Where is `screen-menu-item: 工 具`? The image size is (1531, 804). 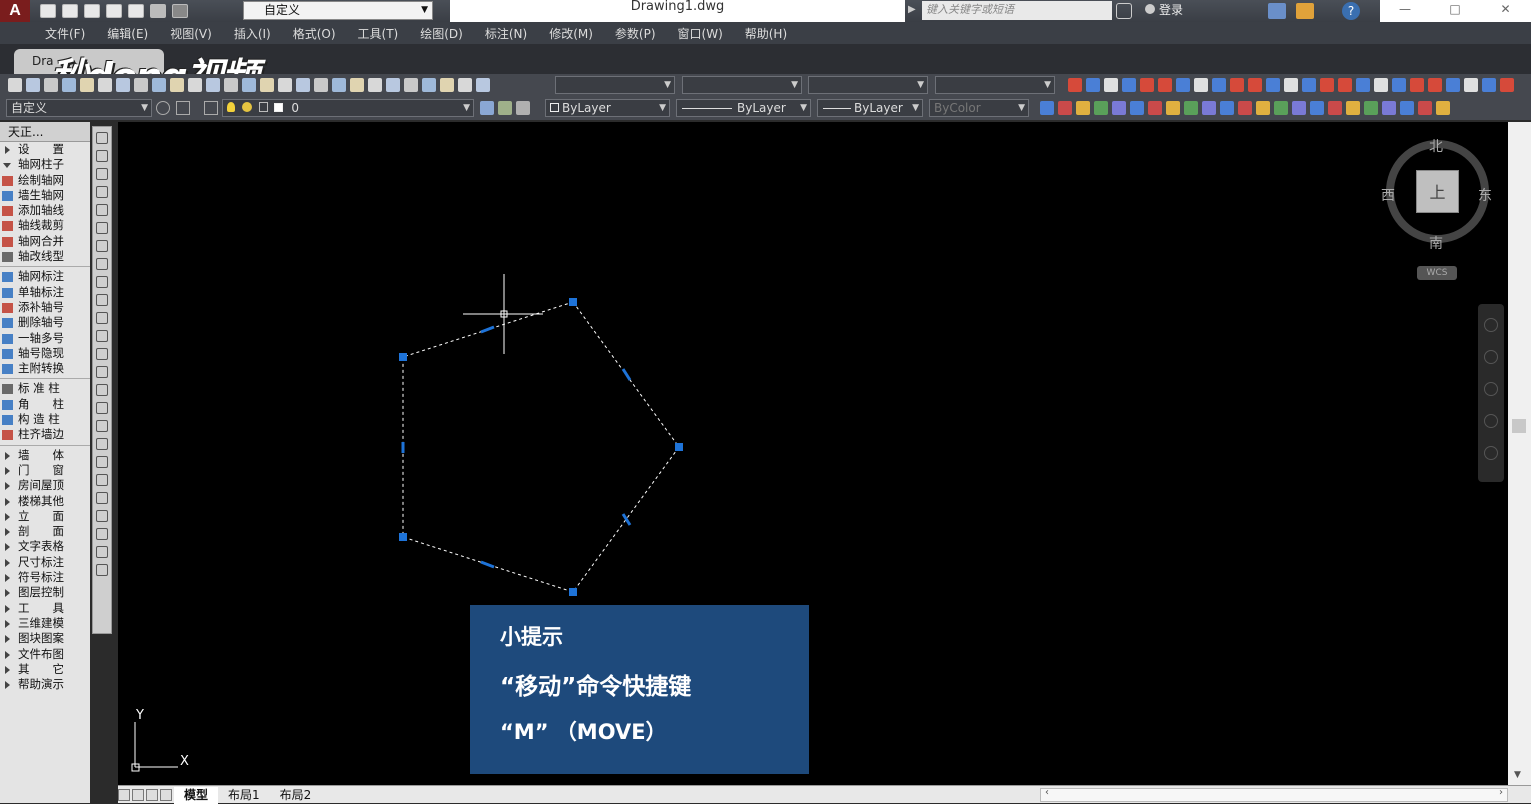 screen-menu-item: 工 具 is located at coordinates (45, 608).